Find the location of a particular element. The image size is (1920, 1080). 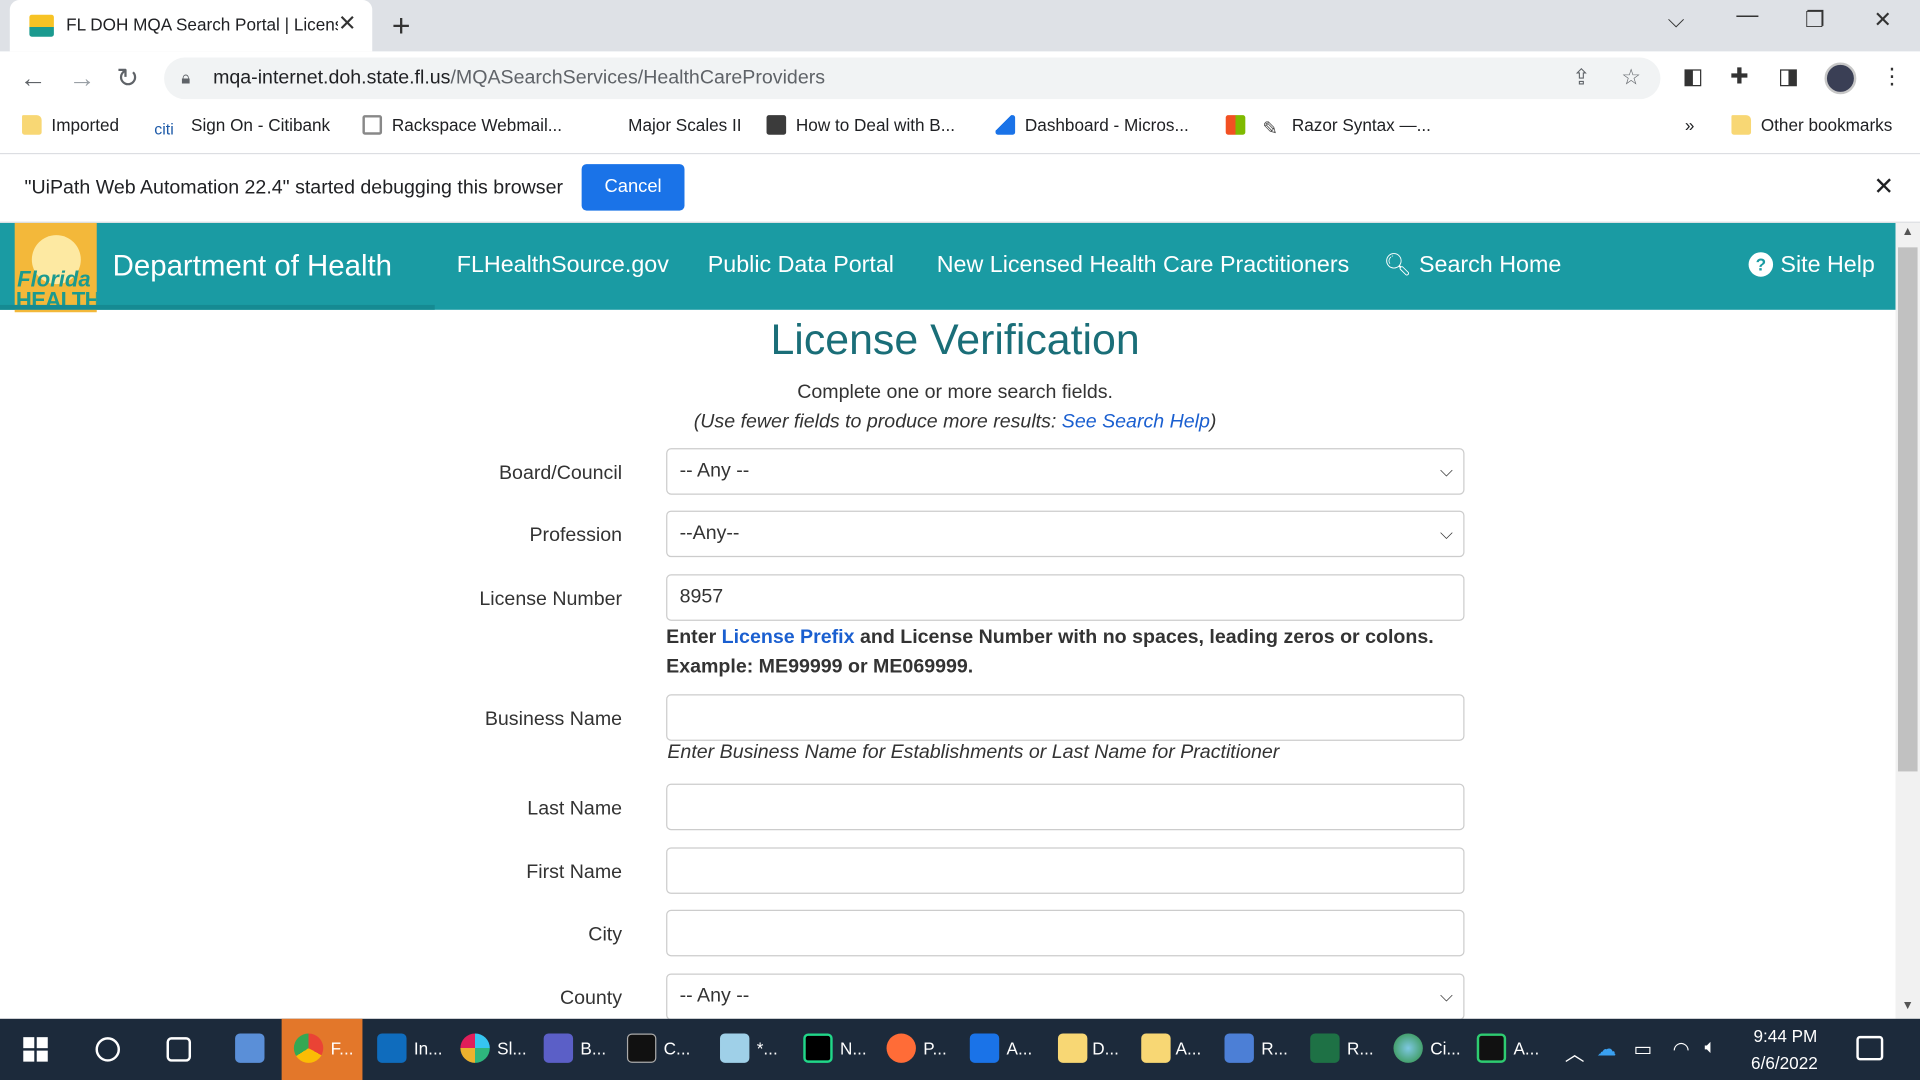

nav-search-home: 🔍︎ Search Home is located at coordinates (1473, 265).